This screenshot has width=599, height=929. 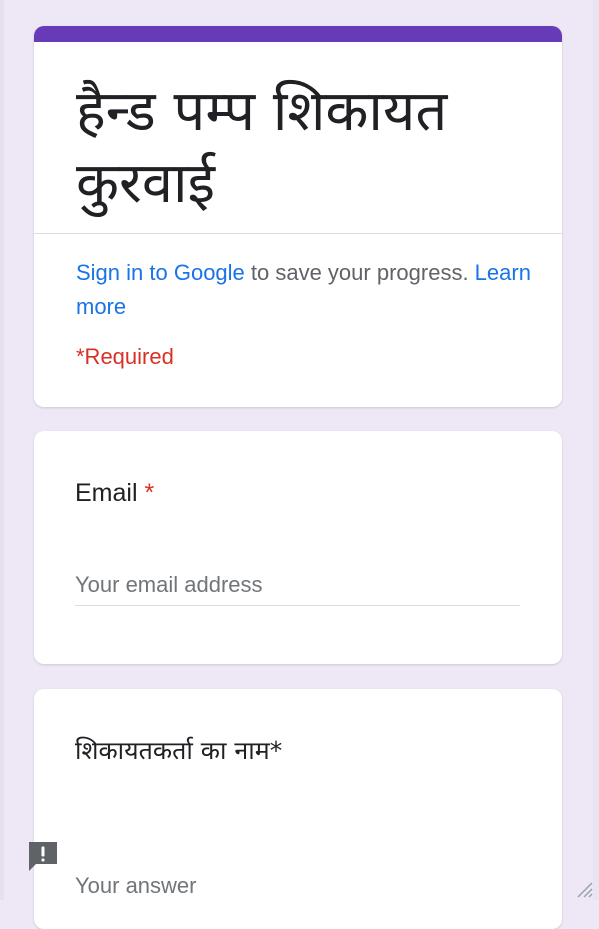 What do you see at coordinates (262, 147) in the screenshot?
I see `form-title: हैन्ड पम्प शिकायत कुरवाई` at bounding box center [262, 147].